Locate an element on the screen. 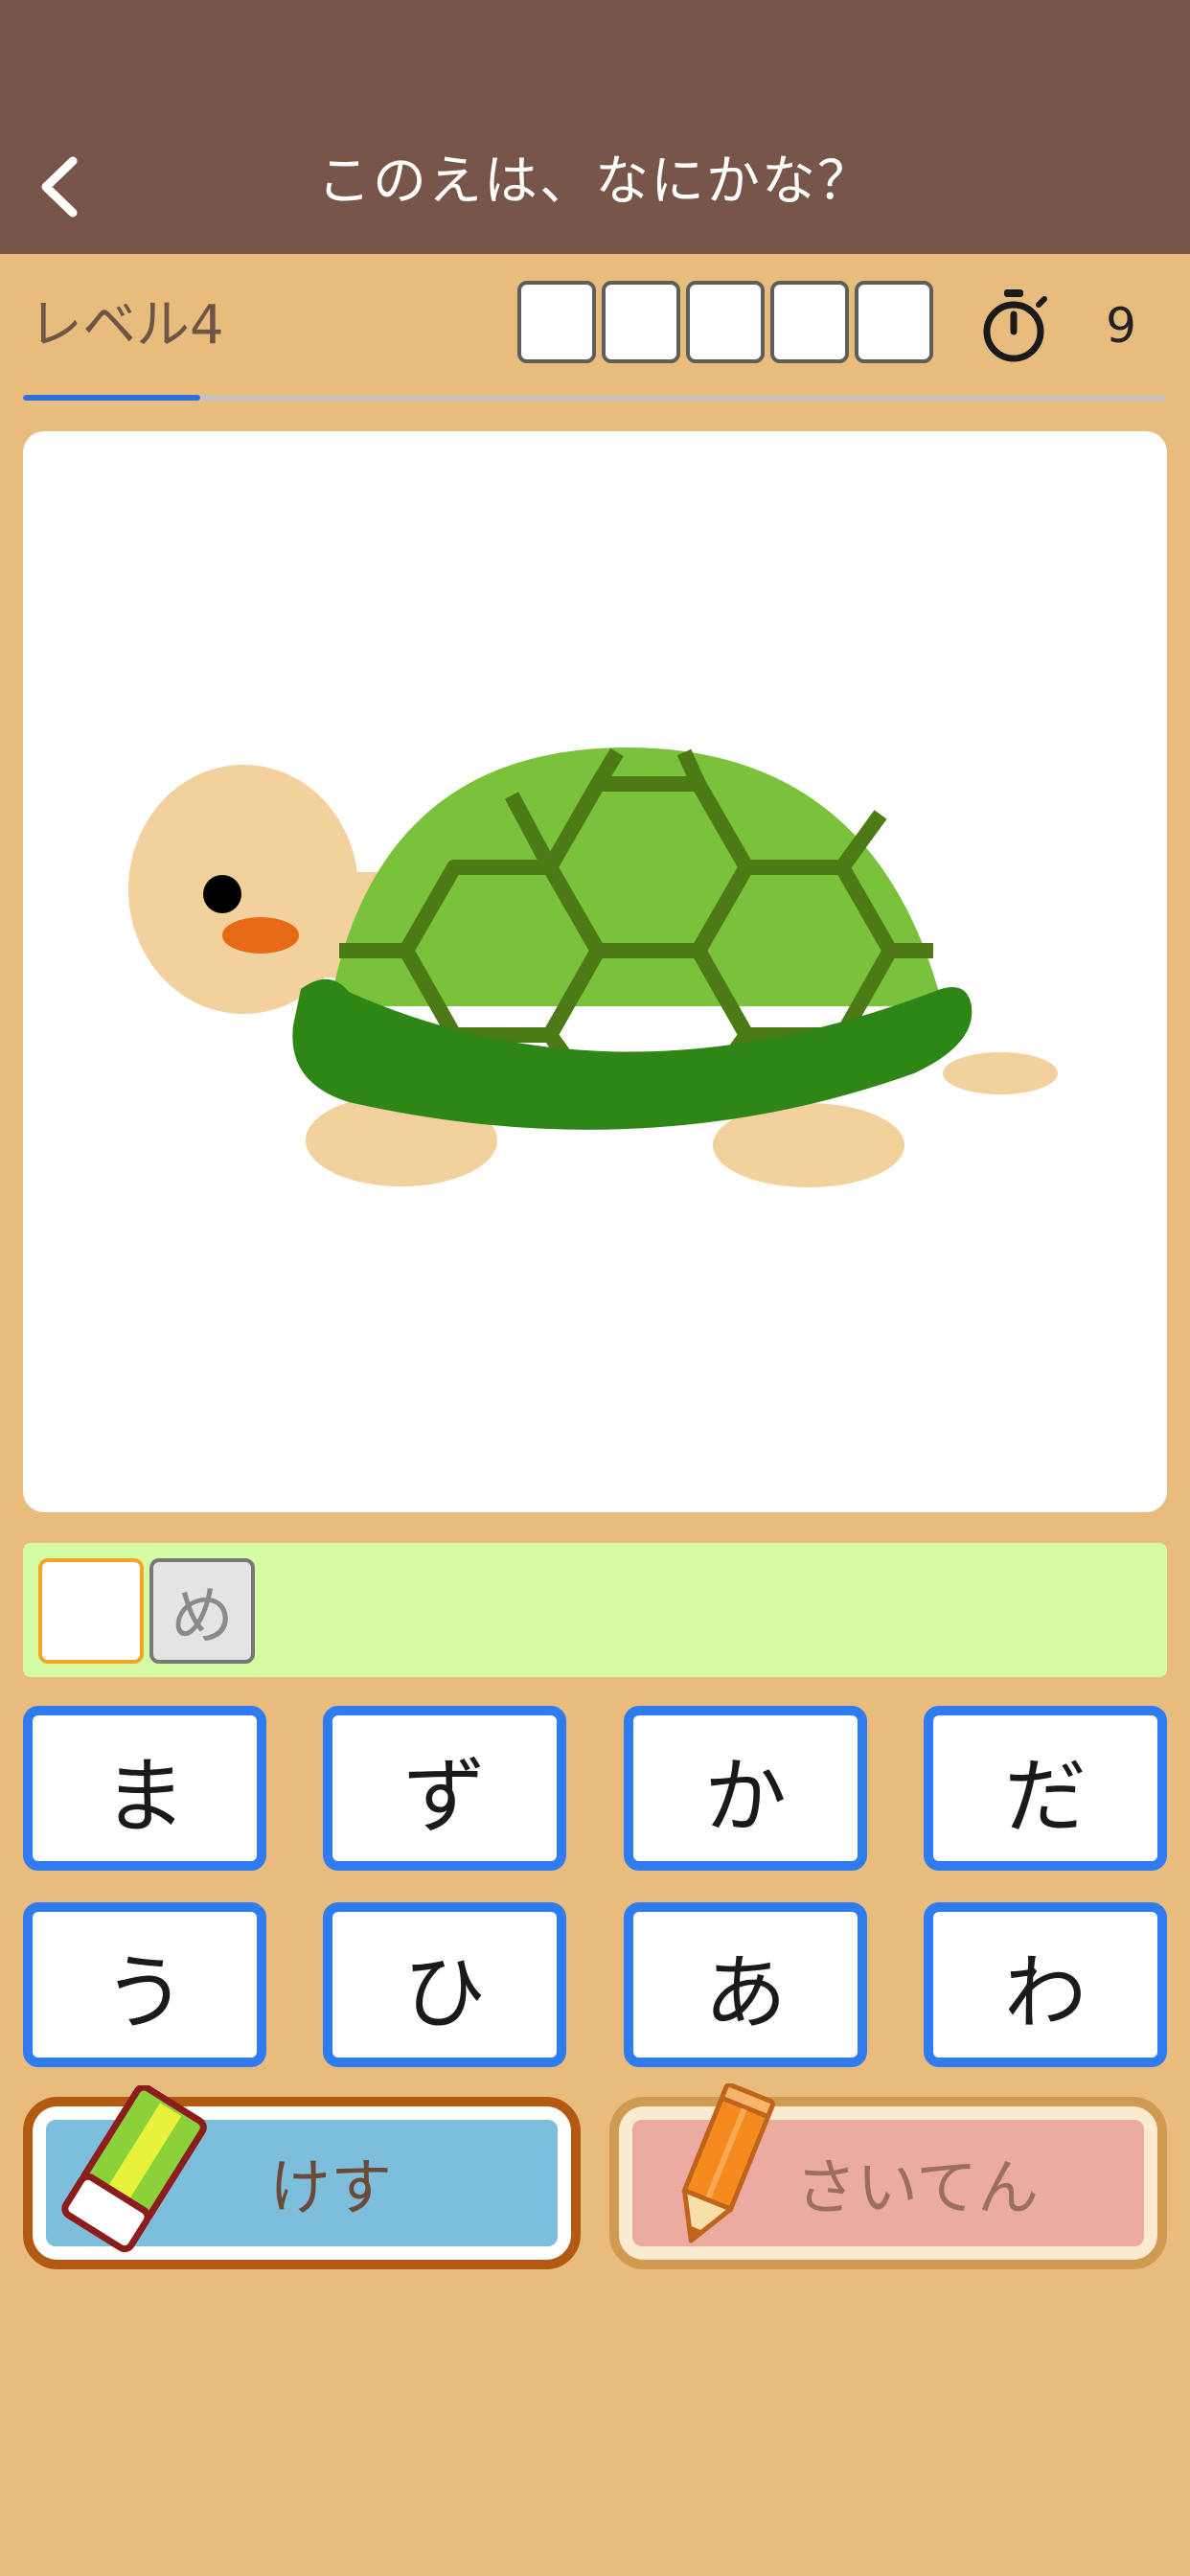 Image resolution: width=1190 pixels, height=2576 pixels. erase-button: けす is located at coordinates (302, 2177).